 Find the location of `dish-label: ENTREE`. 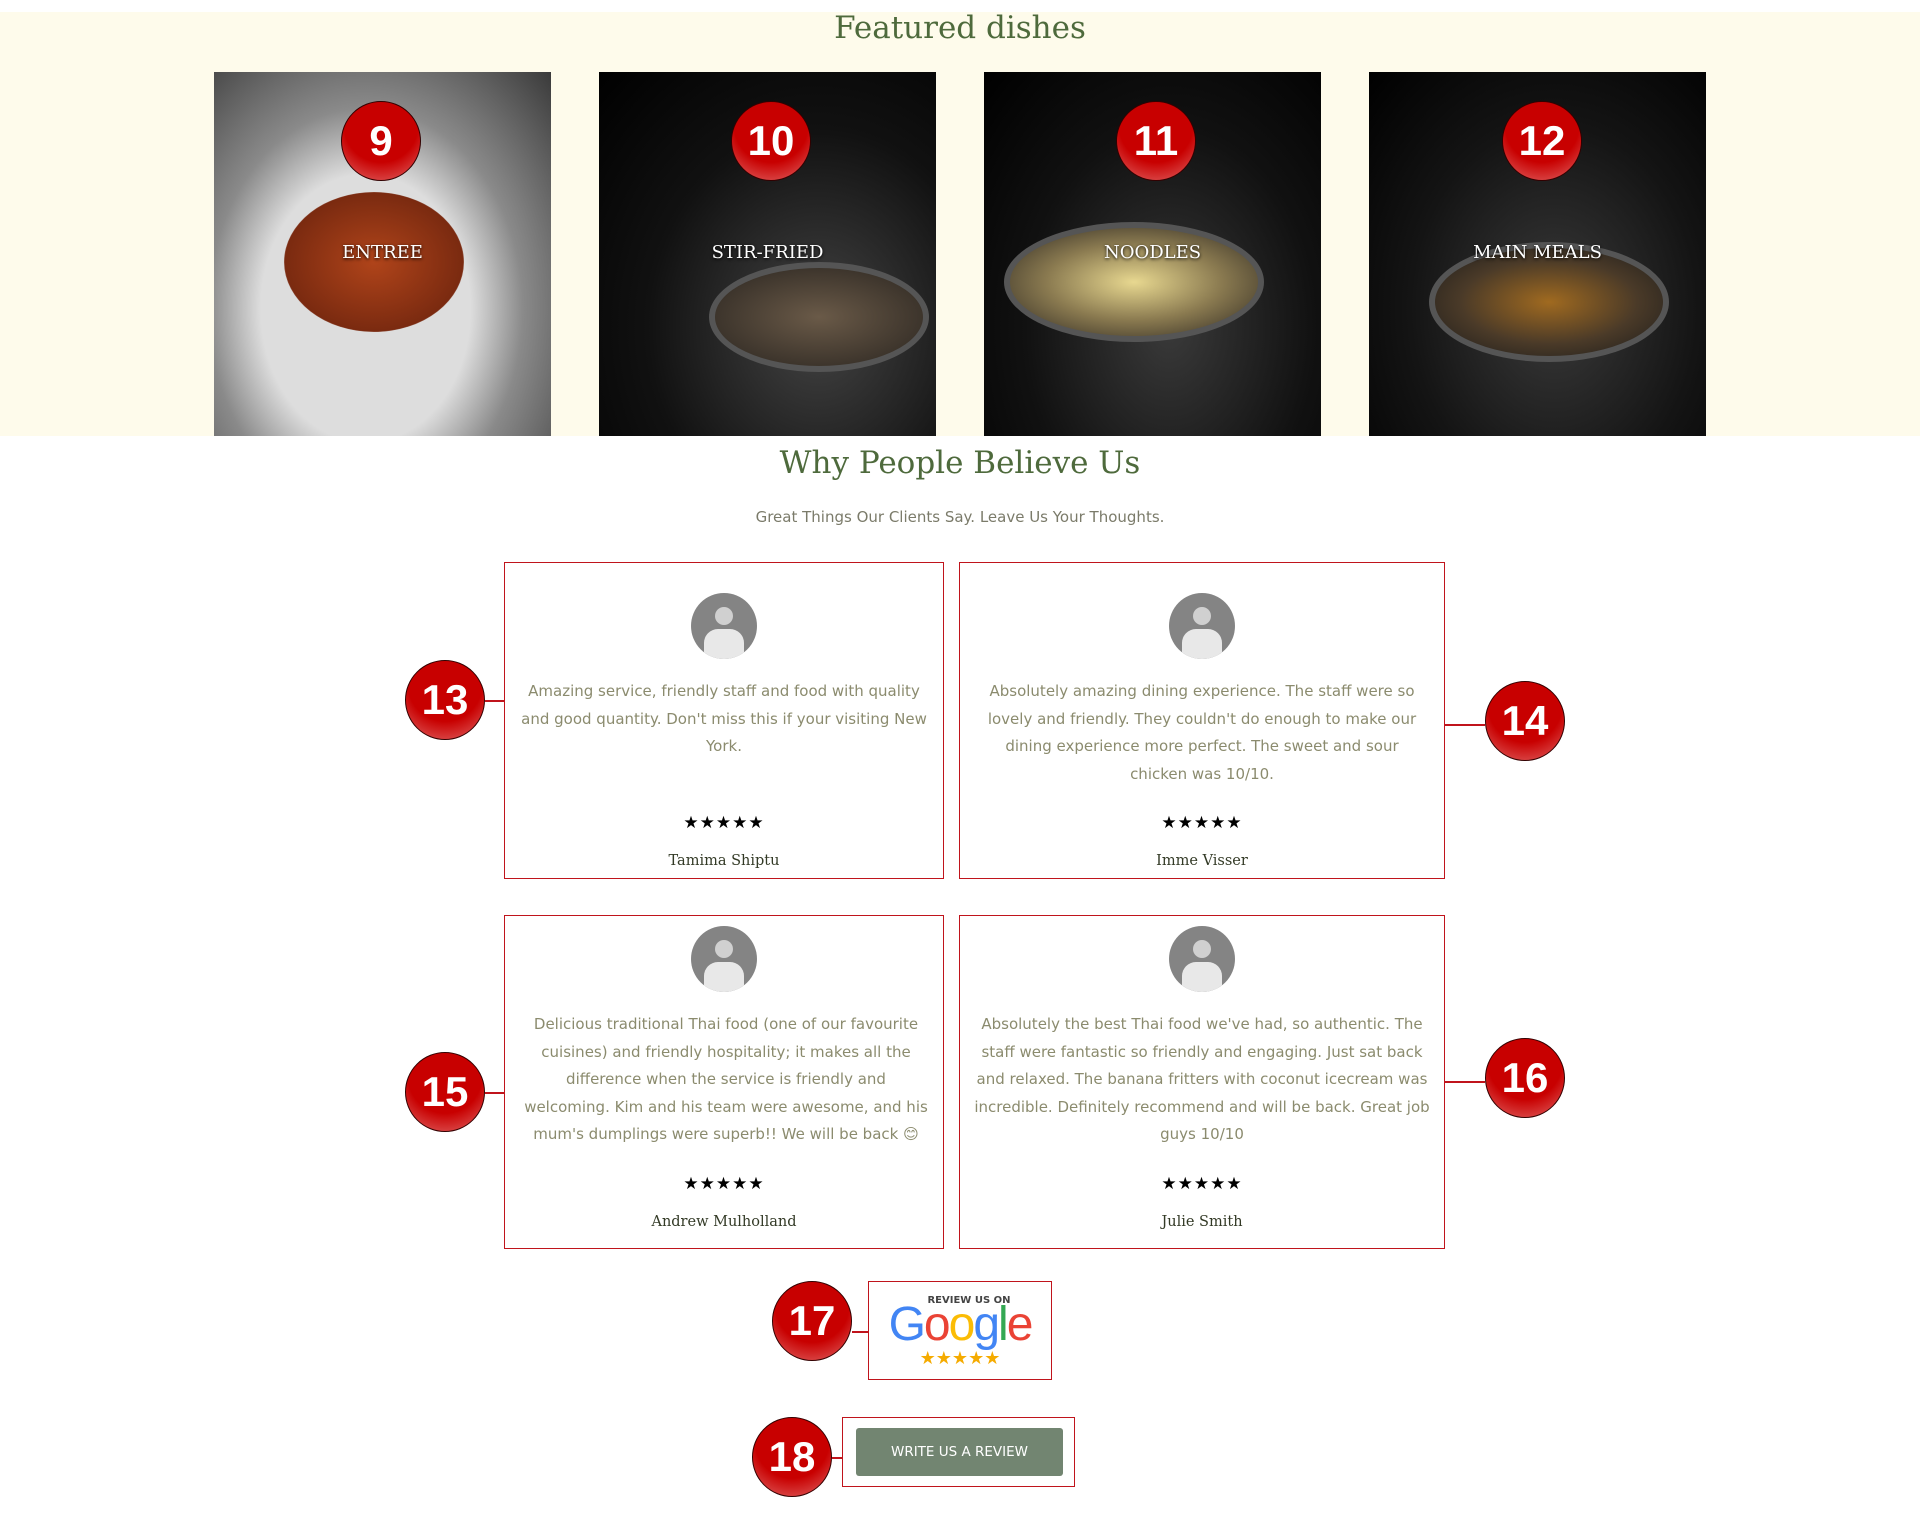

dish-label: ENTREE is located at coordinates (382, 252).